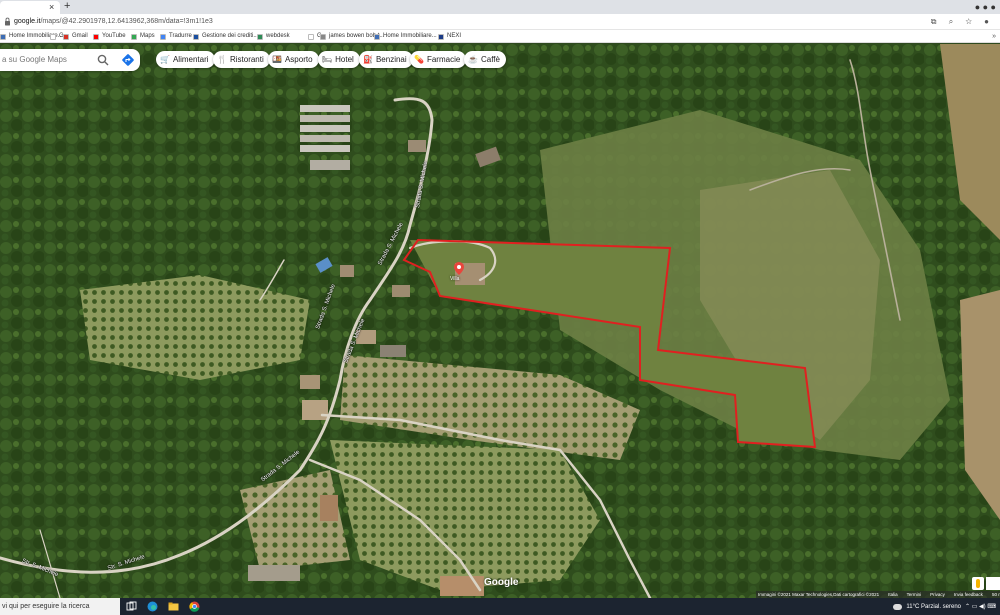 Image resolution: width=1000 pixels, height=615 pixels. I want to click on bookmark-item: Gmail, so click(75, 36).